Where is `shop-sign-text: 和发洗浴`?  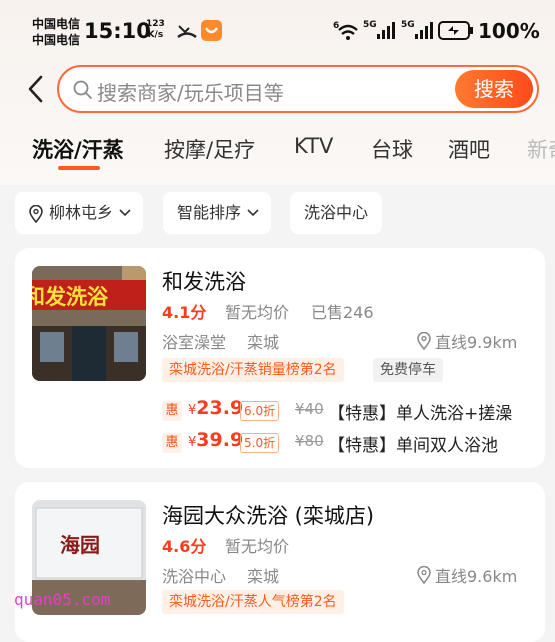
shop-sign-text: 和发洗浴 is located at coordinates (70, 297).